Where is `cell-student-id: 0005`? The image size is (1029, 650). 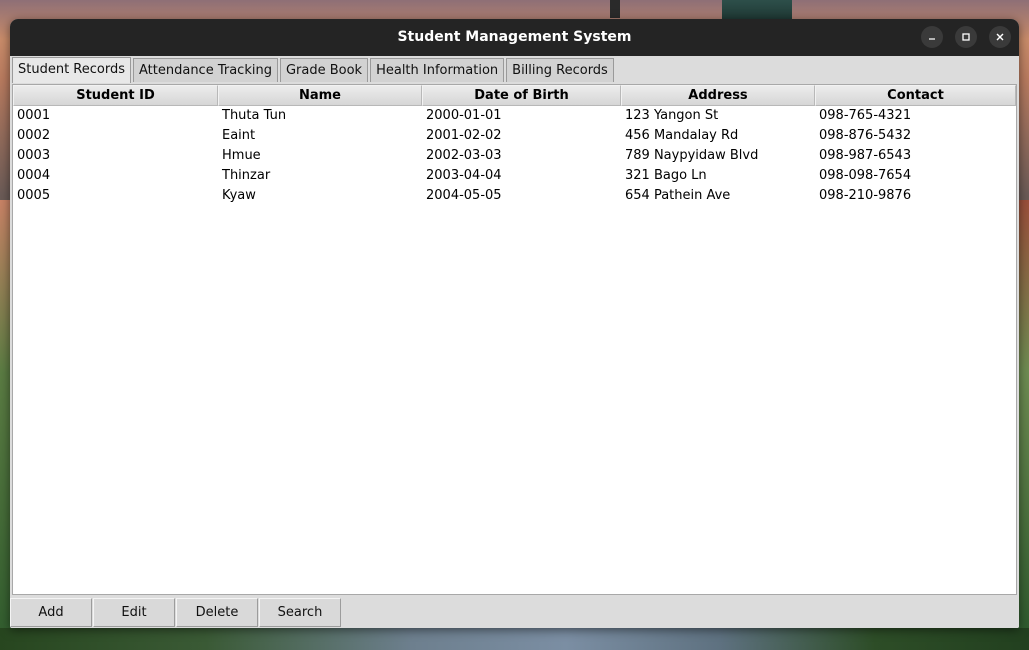 cell-student-id: 0005 is located at coordinates (34, 195).